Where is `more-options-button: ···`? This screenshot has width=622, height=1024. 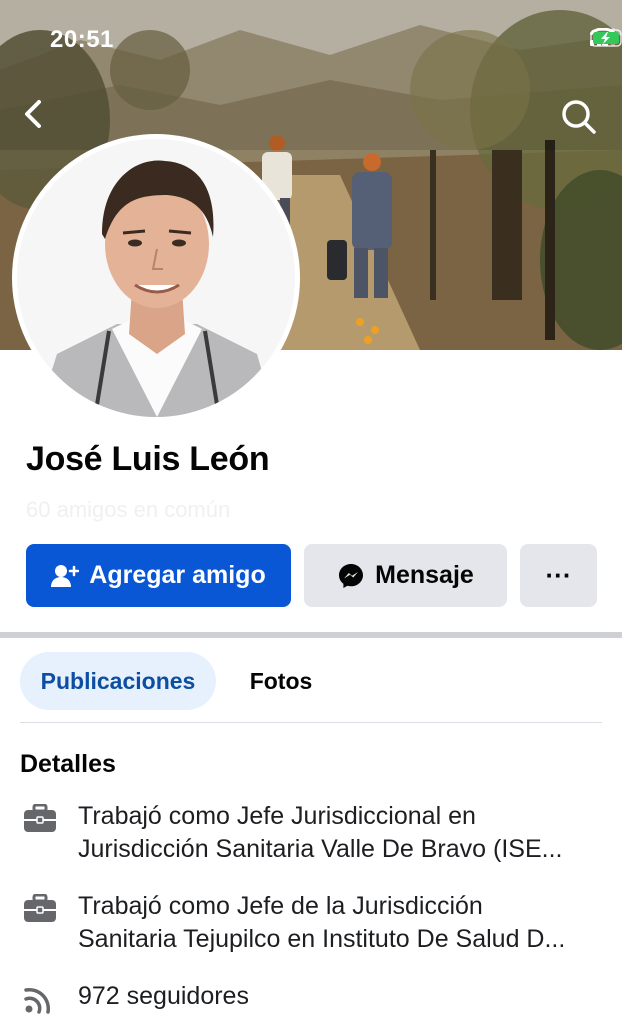
more-options-button: ··· is located at coordinates (558, 575).